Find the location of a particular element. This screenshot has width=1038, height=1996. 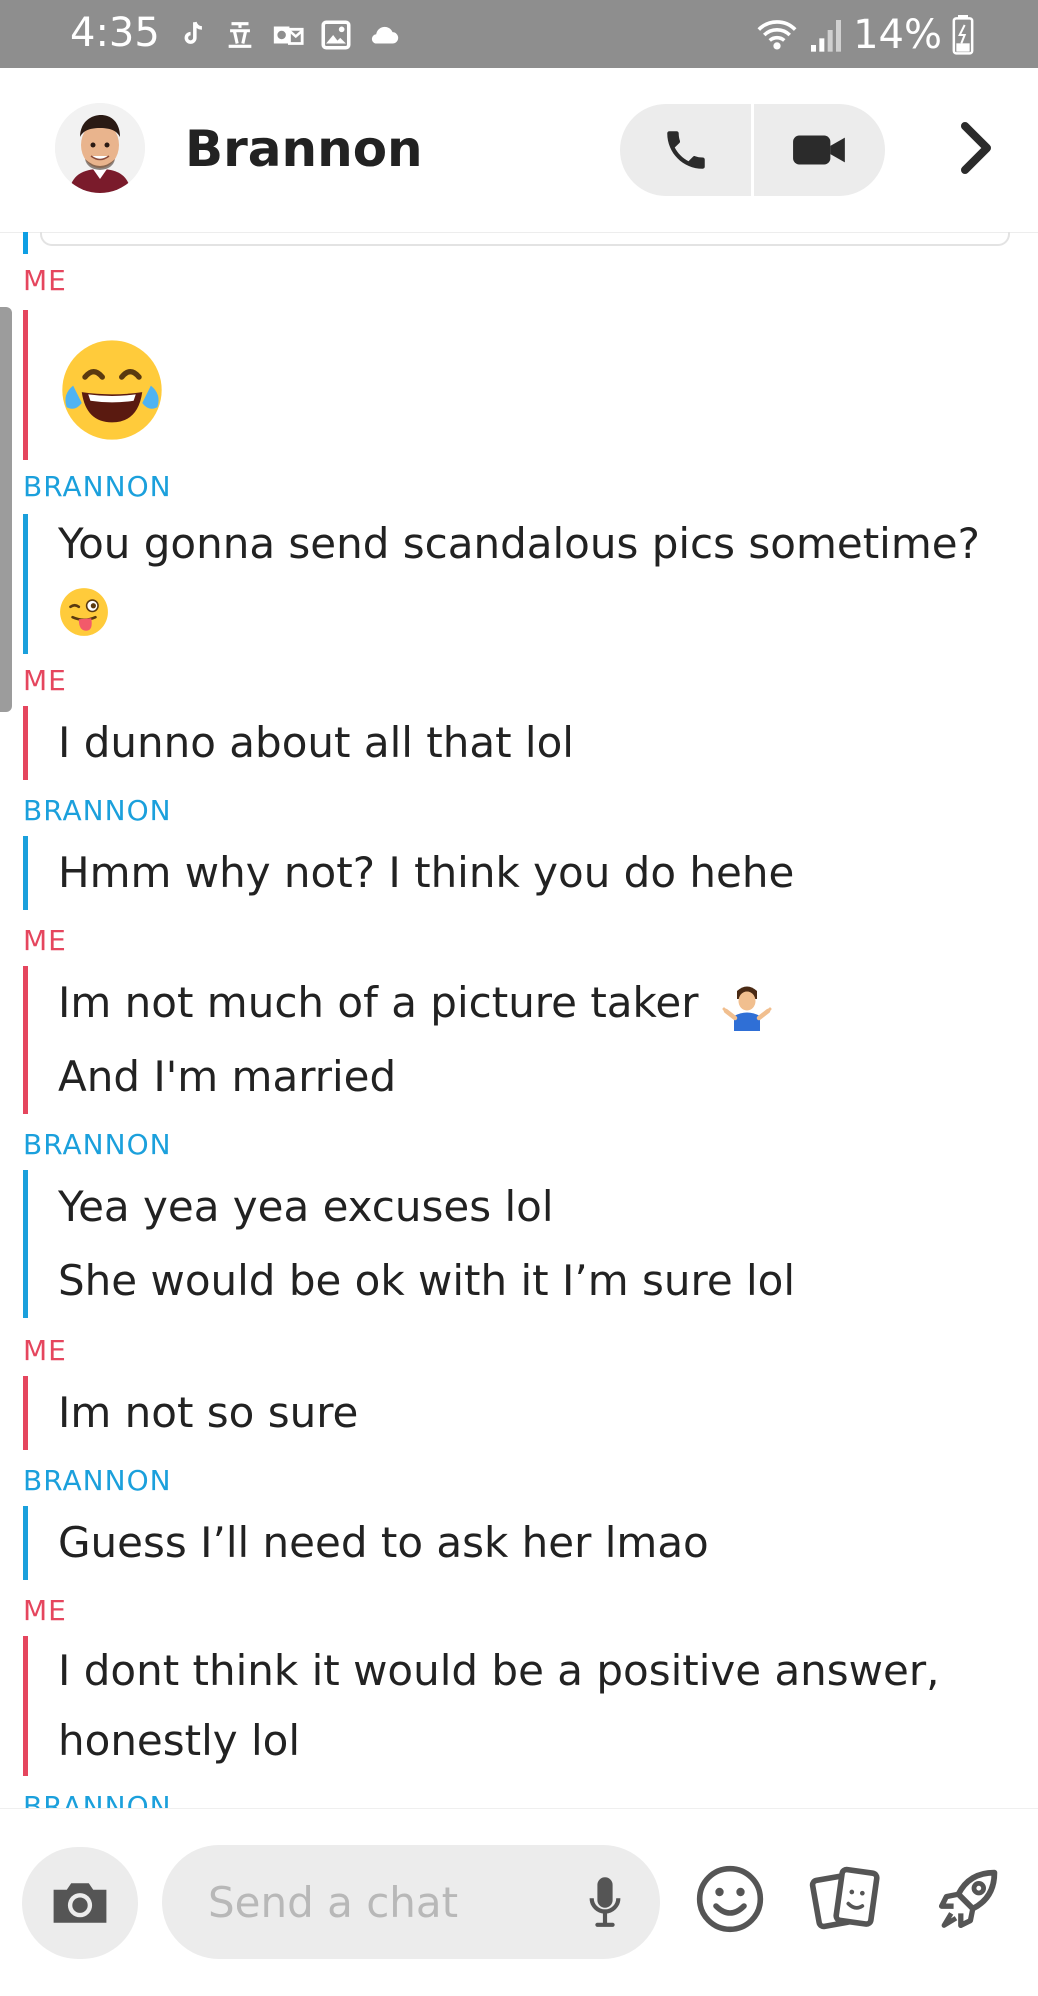

signal-icon is located at coordinates (826, 36).